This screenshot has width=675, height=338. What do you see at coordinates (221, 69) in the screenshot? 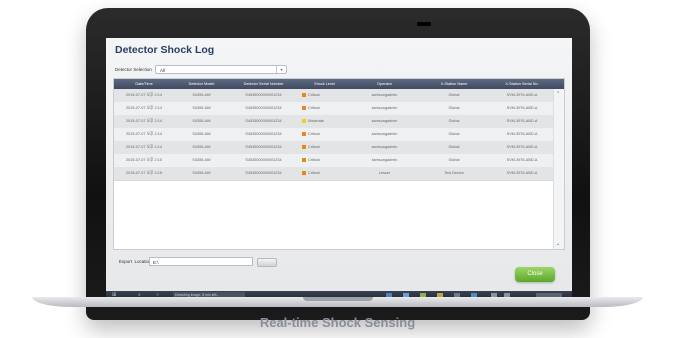
I see `detector-selection-dropdown: All ▾` at bounding box center [221, 69].